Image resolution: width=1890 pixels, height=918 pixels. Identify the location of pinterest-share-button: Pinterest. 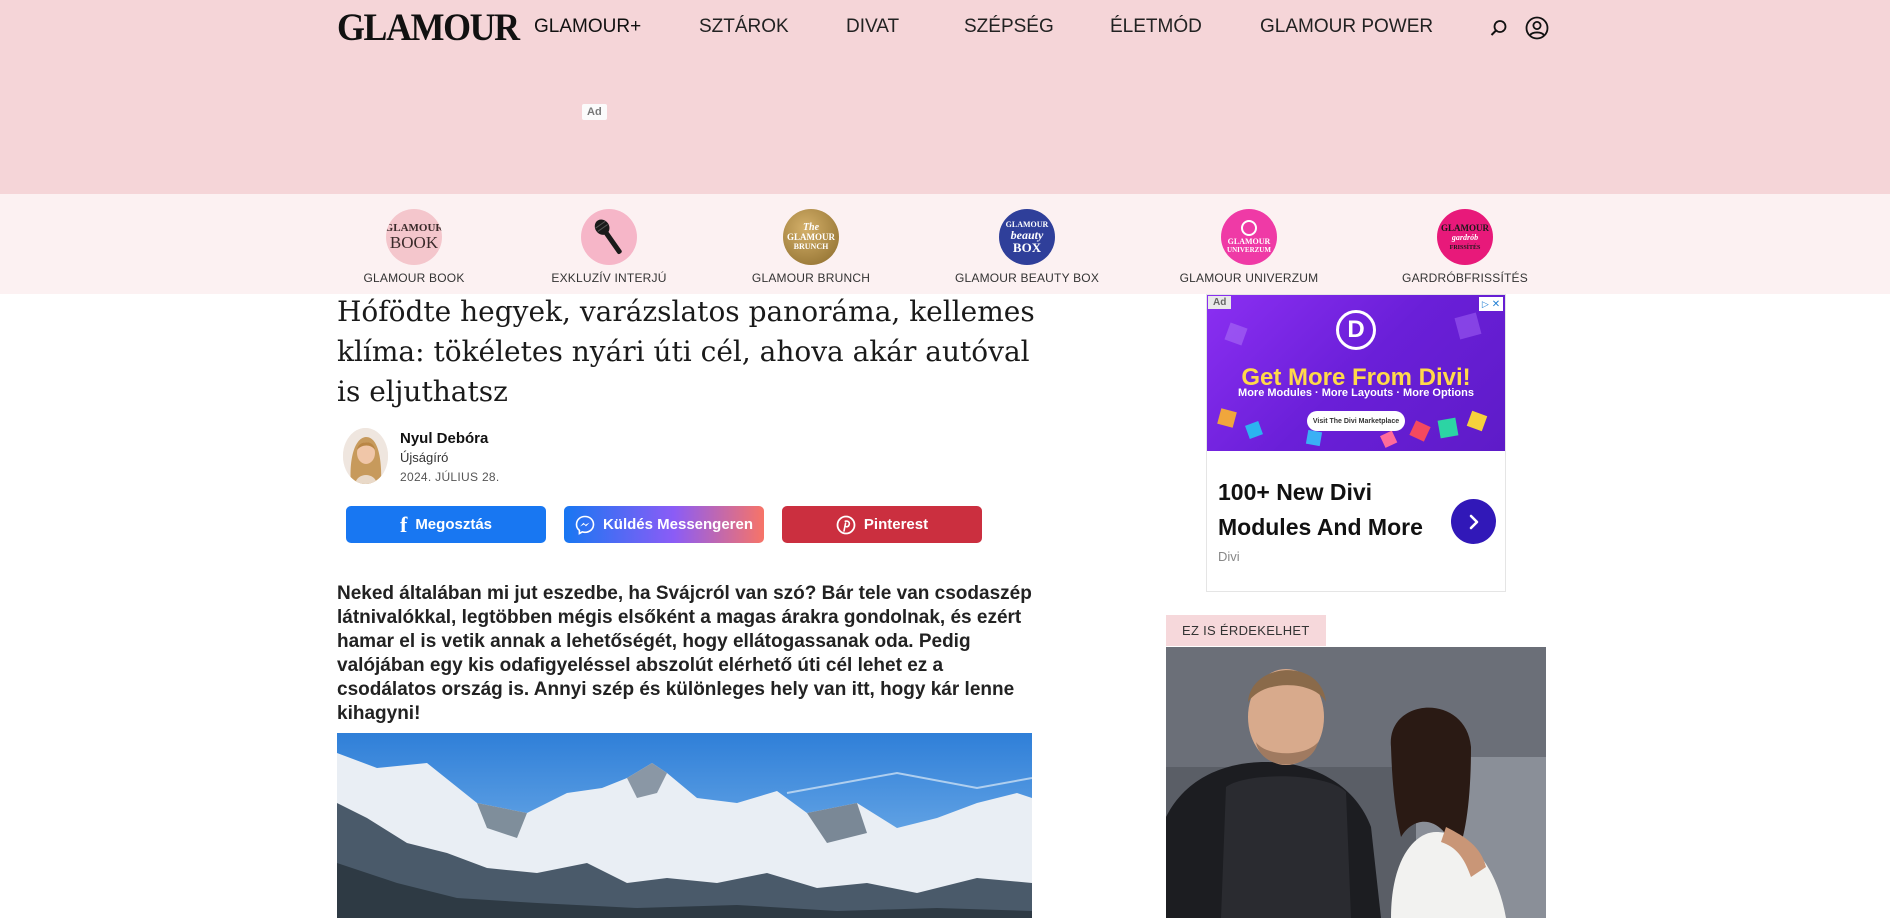
(882, 524).